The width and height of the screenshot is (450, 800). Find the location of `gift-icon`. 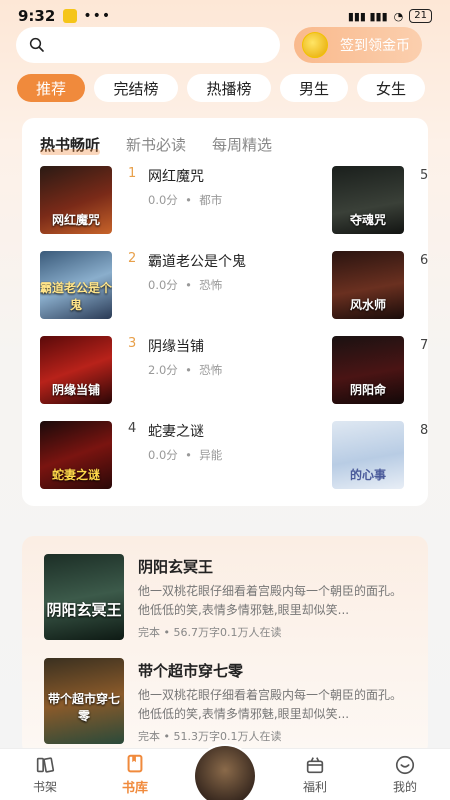

gift-icon is located at coordinates (315, 764).